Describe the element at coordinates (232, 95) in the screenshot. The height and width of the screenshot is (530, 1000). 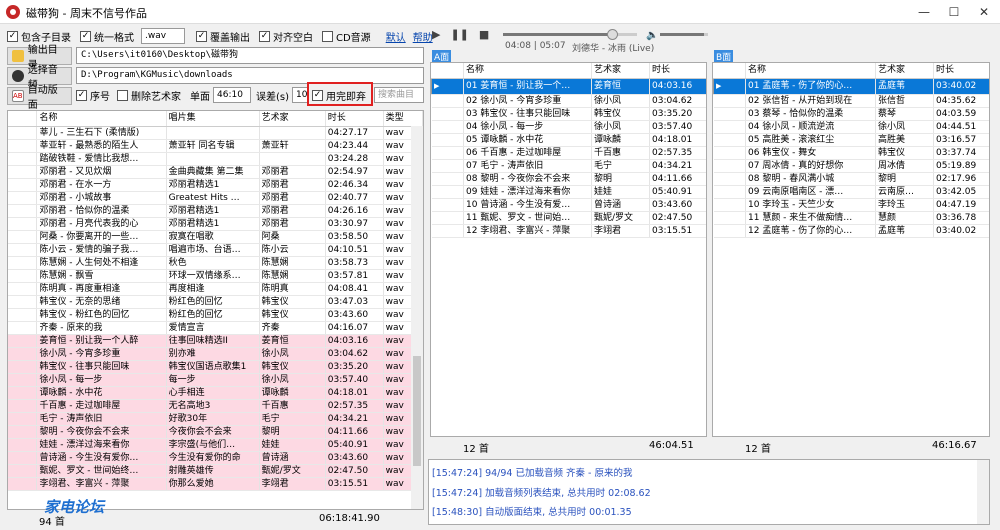
I see `side-length-input: 46:10` at that location.